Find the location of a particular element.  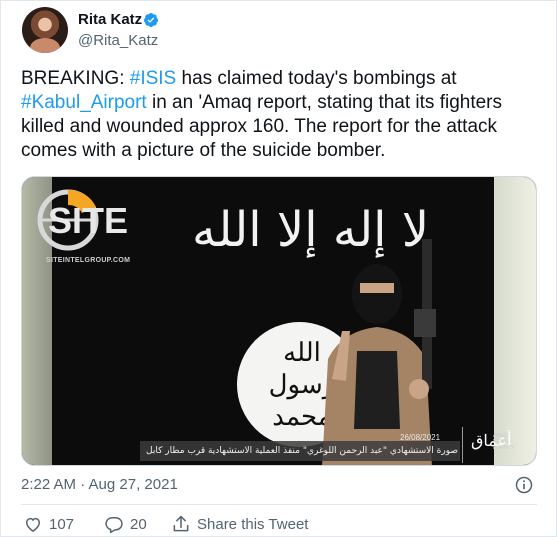

amaq-logo-english: AMAQ NEWS AGENCY is located at coordinates (504, 442).